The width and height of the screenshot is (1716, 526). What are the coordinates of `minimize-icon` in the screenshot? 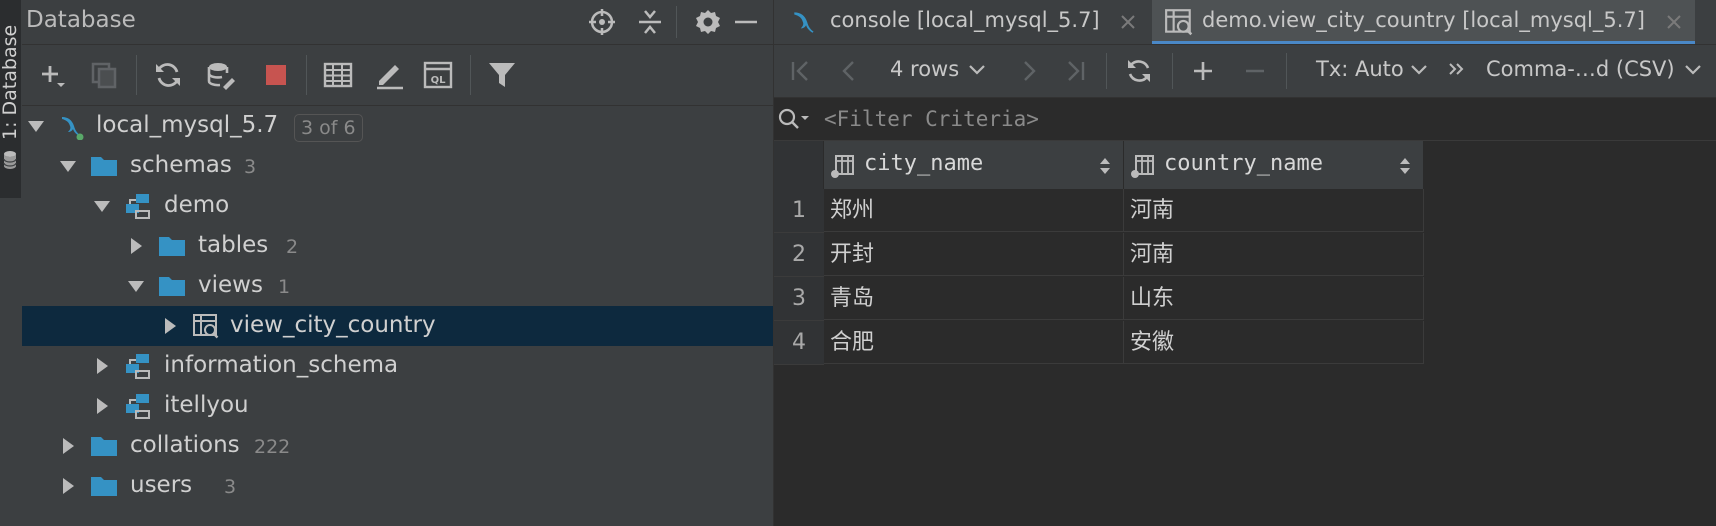 It's located at (746, 22).